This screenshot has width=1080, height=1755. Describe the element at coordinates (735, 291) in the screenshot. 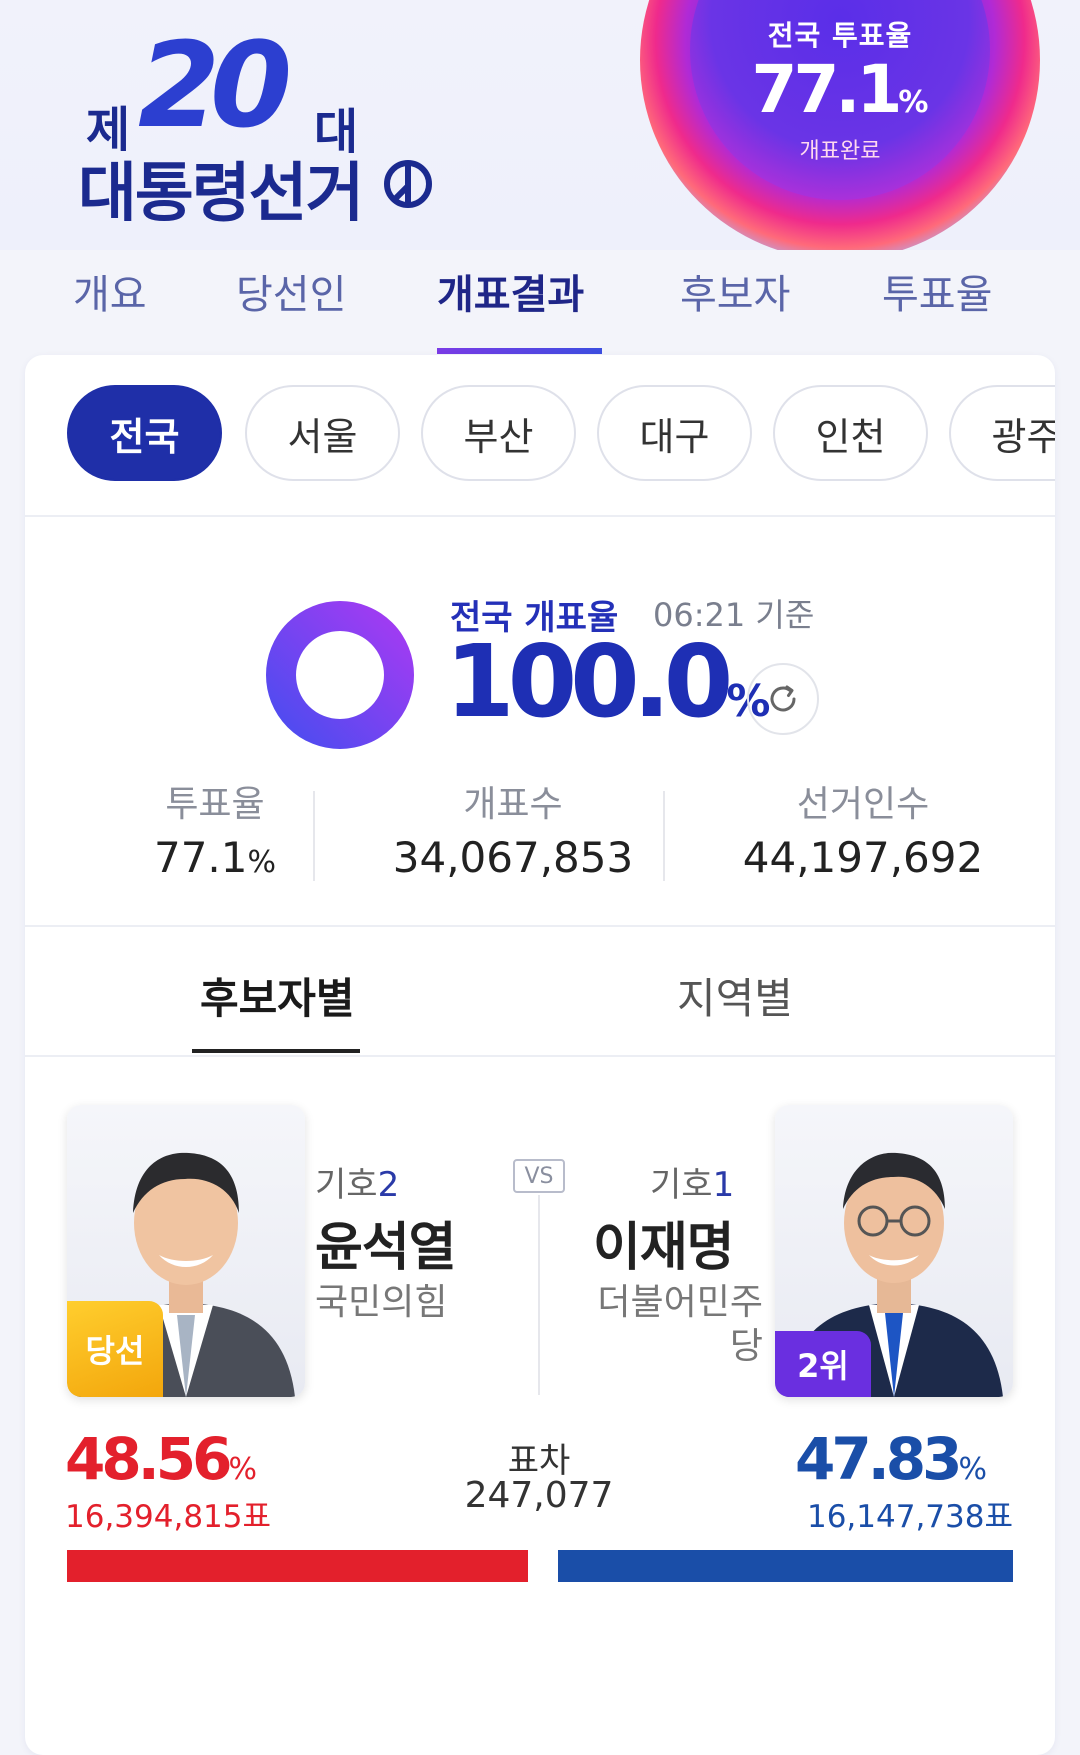

I see `tab-candidates: 후보자` at that location.